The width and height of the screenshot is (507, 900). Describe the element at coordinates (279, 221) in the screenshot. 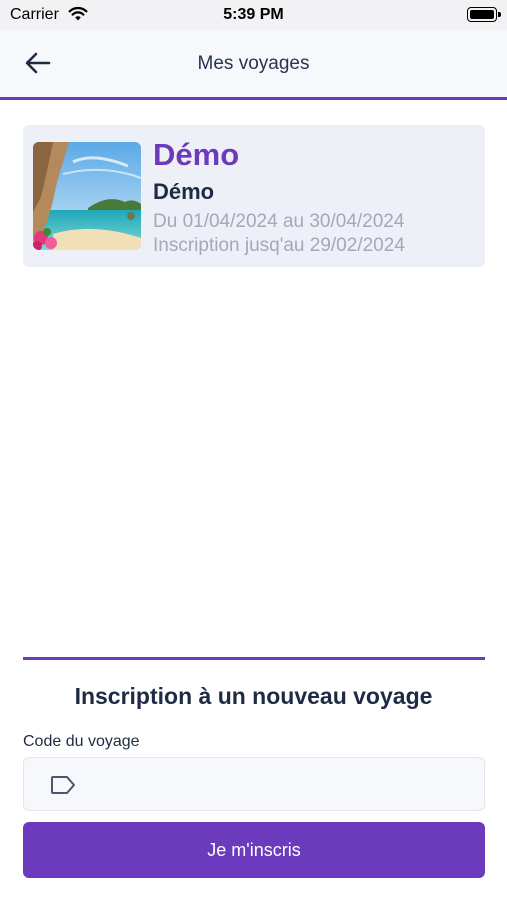

I see `trip-dates: Du 01/04/2024 au 30/04/2024` at that location.